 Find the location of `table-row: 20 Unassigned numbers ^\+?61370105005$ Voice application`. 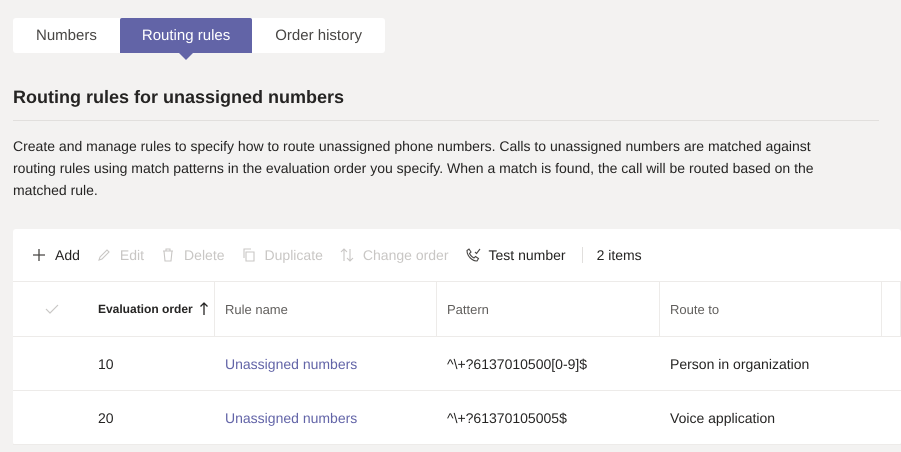

table-row: 20 Unassigned numbers ^\+?61370105005$ Voice application is located at coordinates (457, 418).